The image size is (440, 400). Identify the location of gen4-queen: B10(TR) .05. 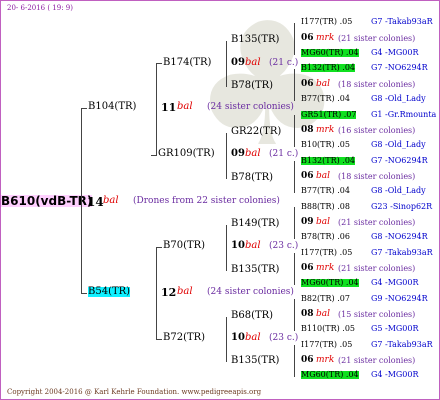
(325, 145).